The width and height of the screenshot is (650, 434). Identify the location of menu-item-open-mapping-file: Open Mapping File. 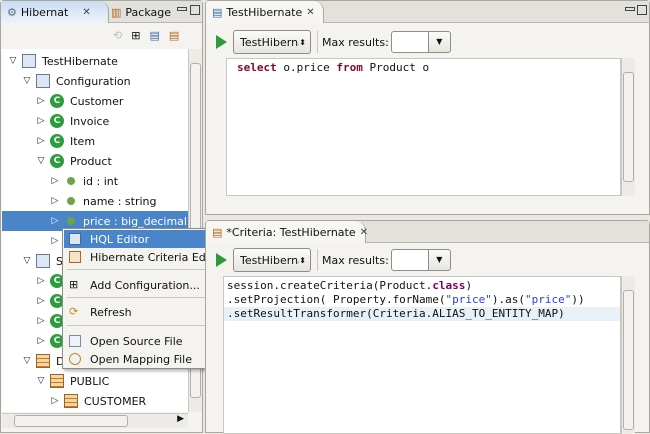
(136, 359).